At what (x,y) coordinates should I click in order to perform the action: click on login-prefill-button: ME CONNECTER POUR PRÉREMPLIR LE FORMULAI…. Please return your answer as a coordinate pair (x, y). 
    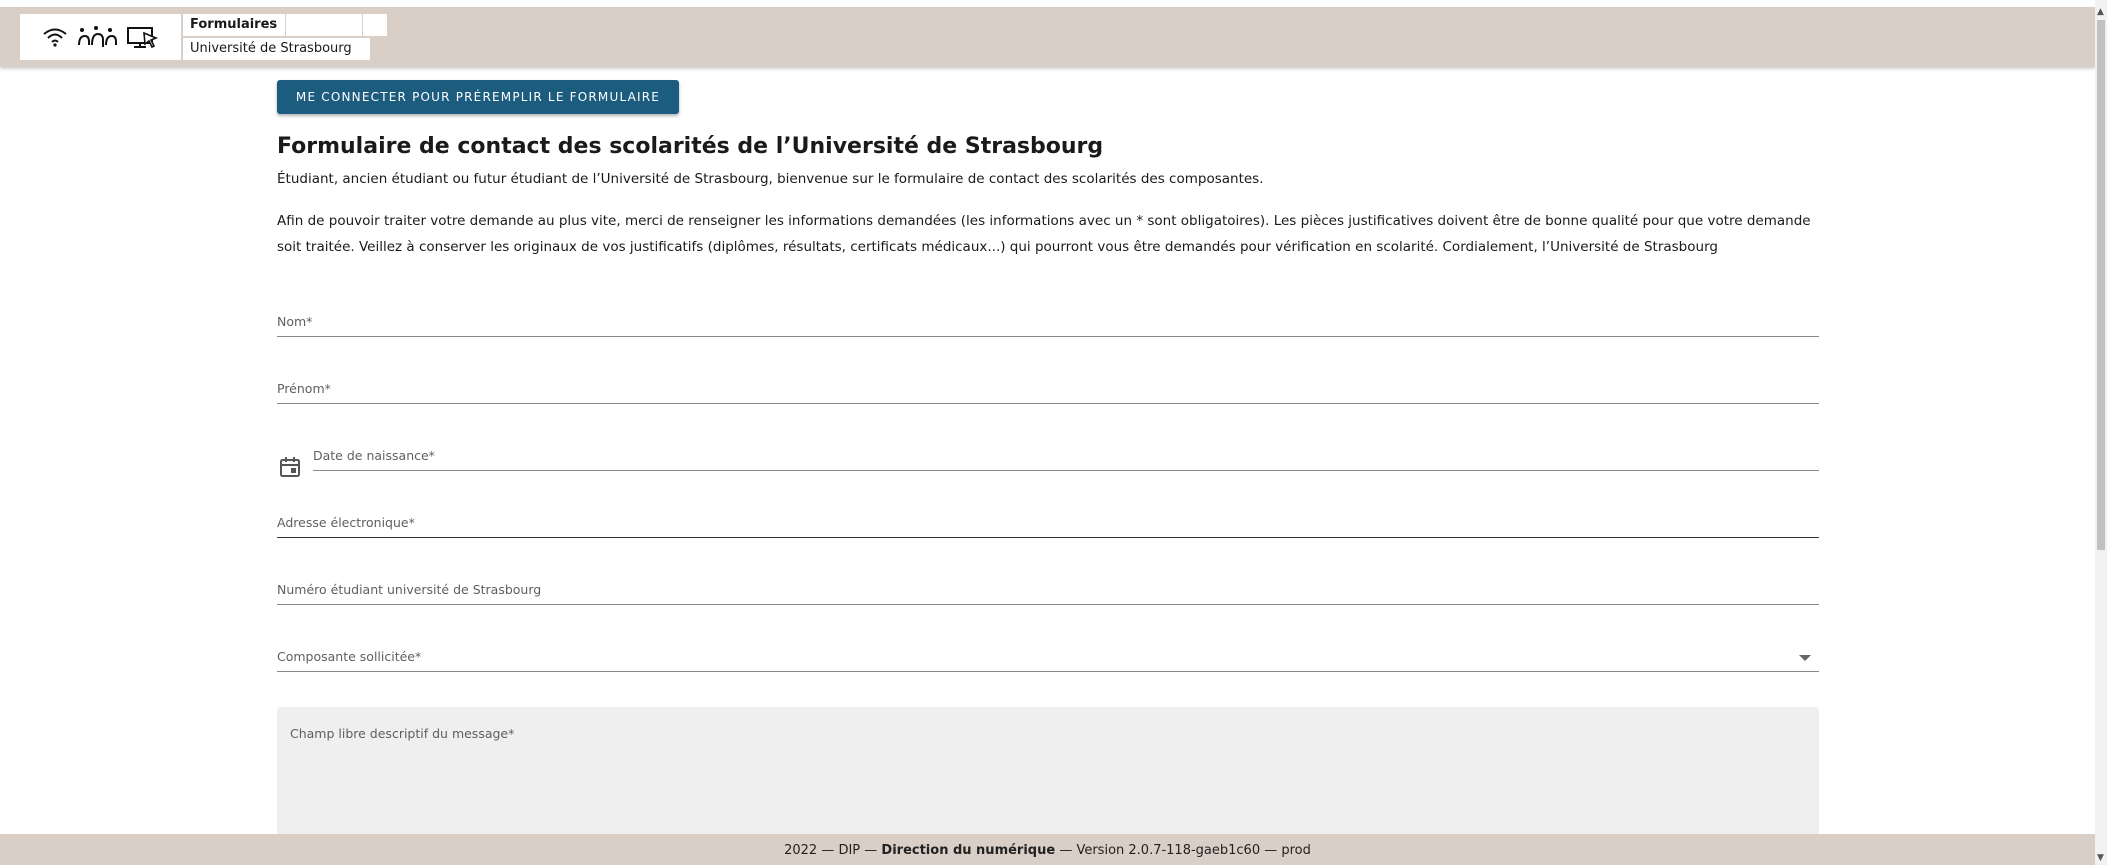
    Looking at the image, I should click on (478, 97).